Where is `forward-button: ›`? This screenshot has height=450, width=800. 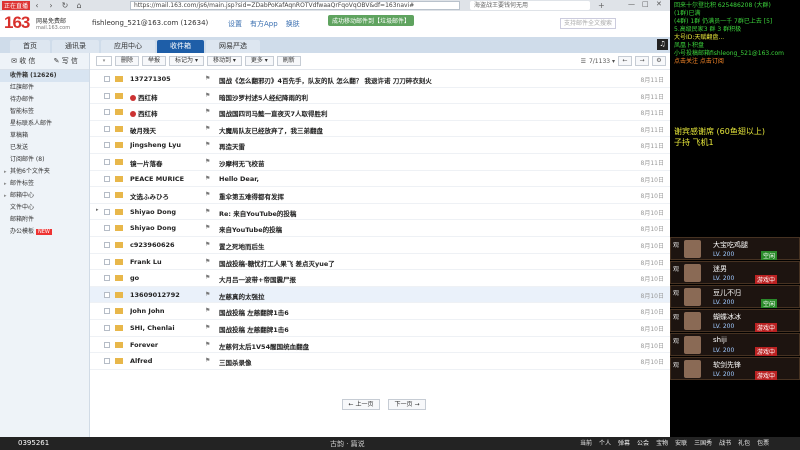
forward-button: › is located at coordinates (51, 5).